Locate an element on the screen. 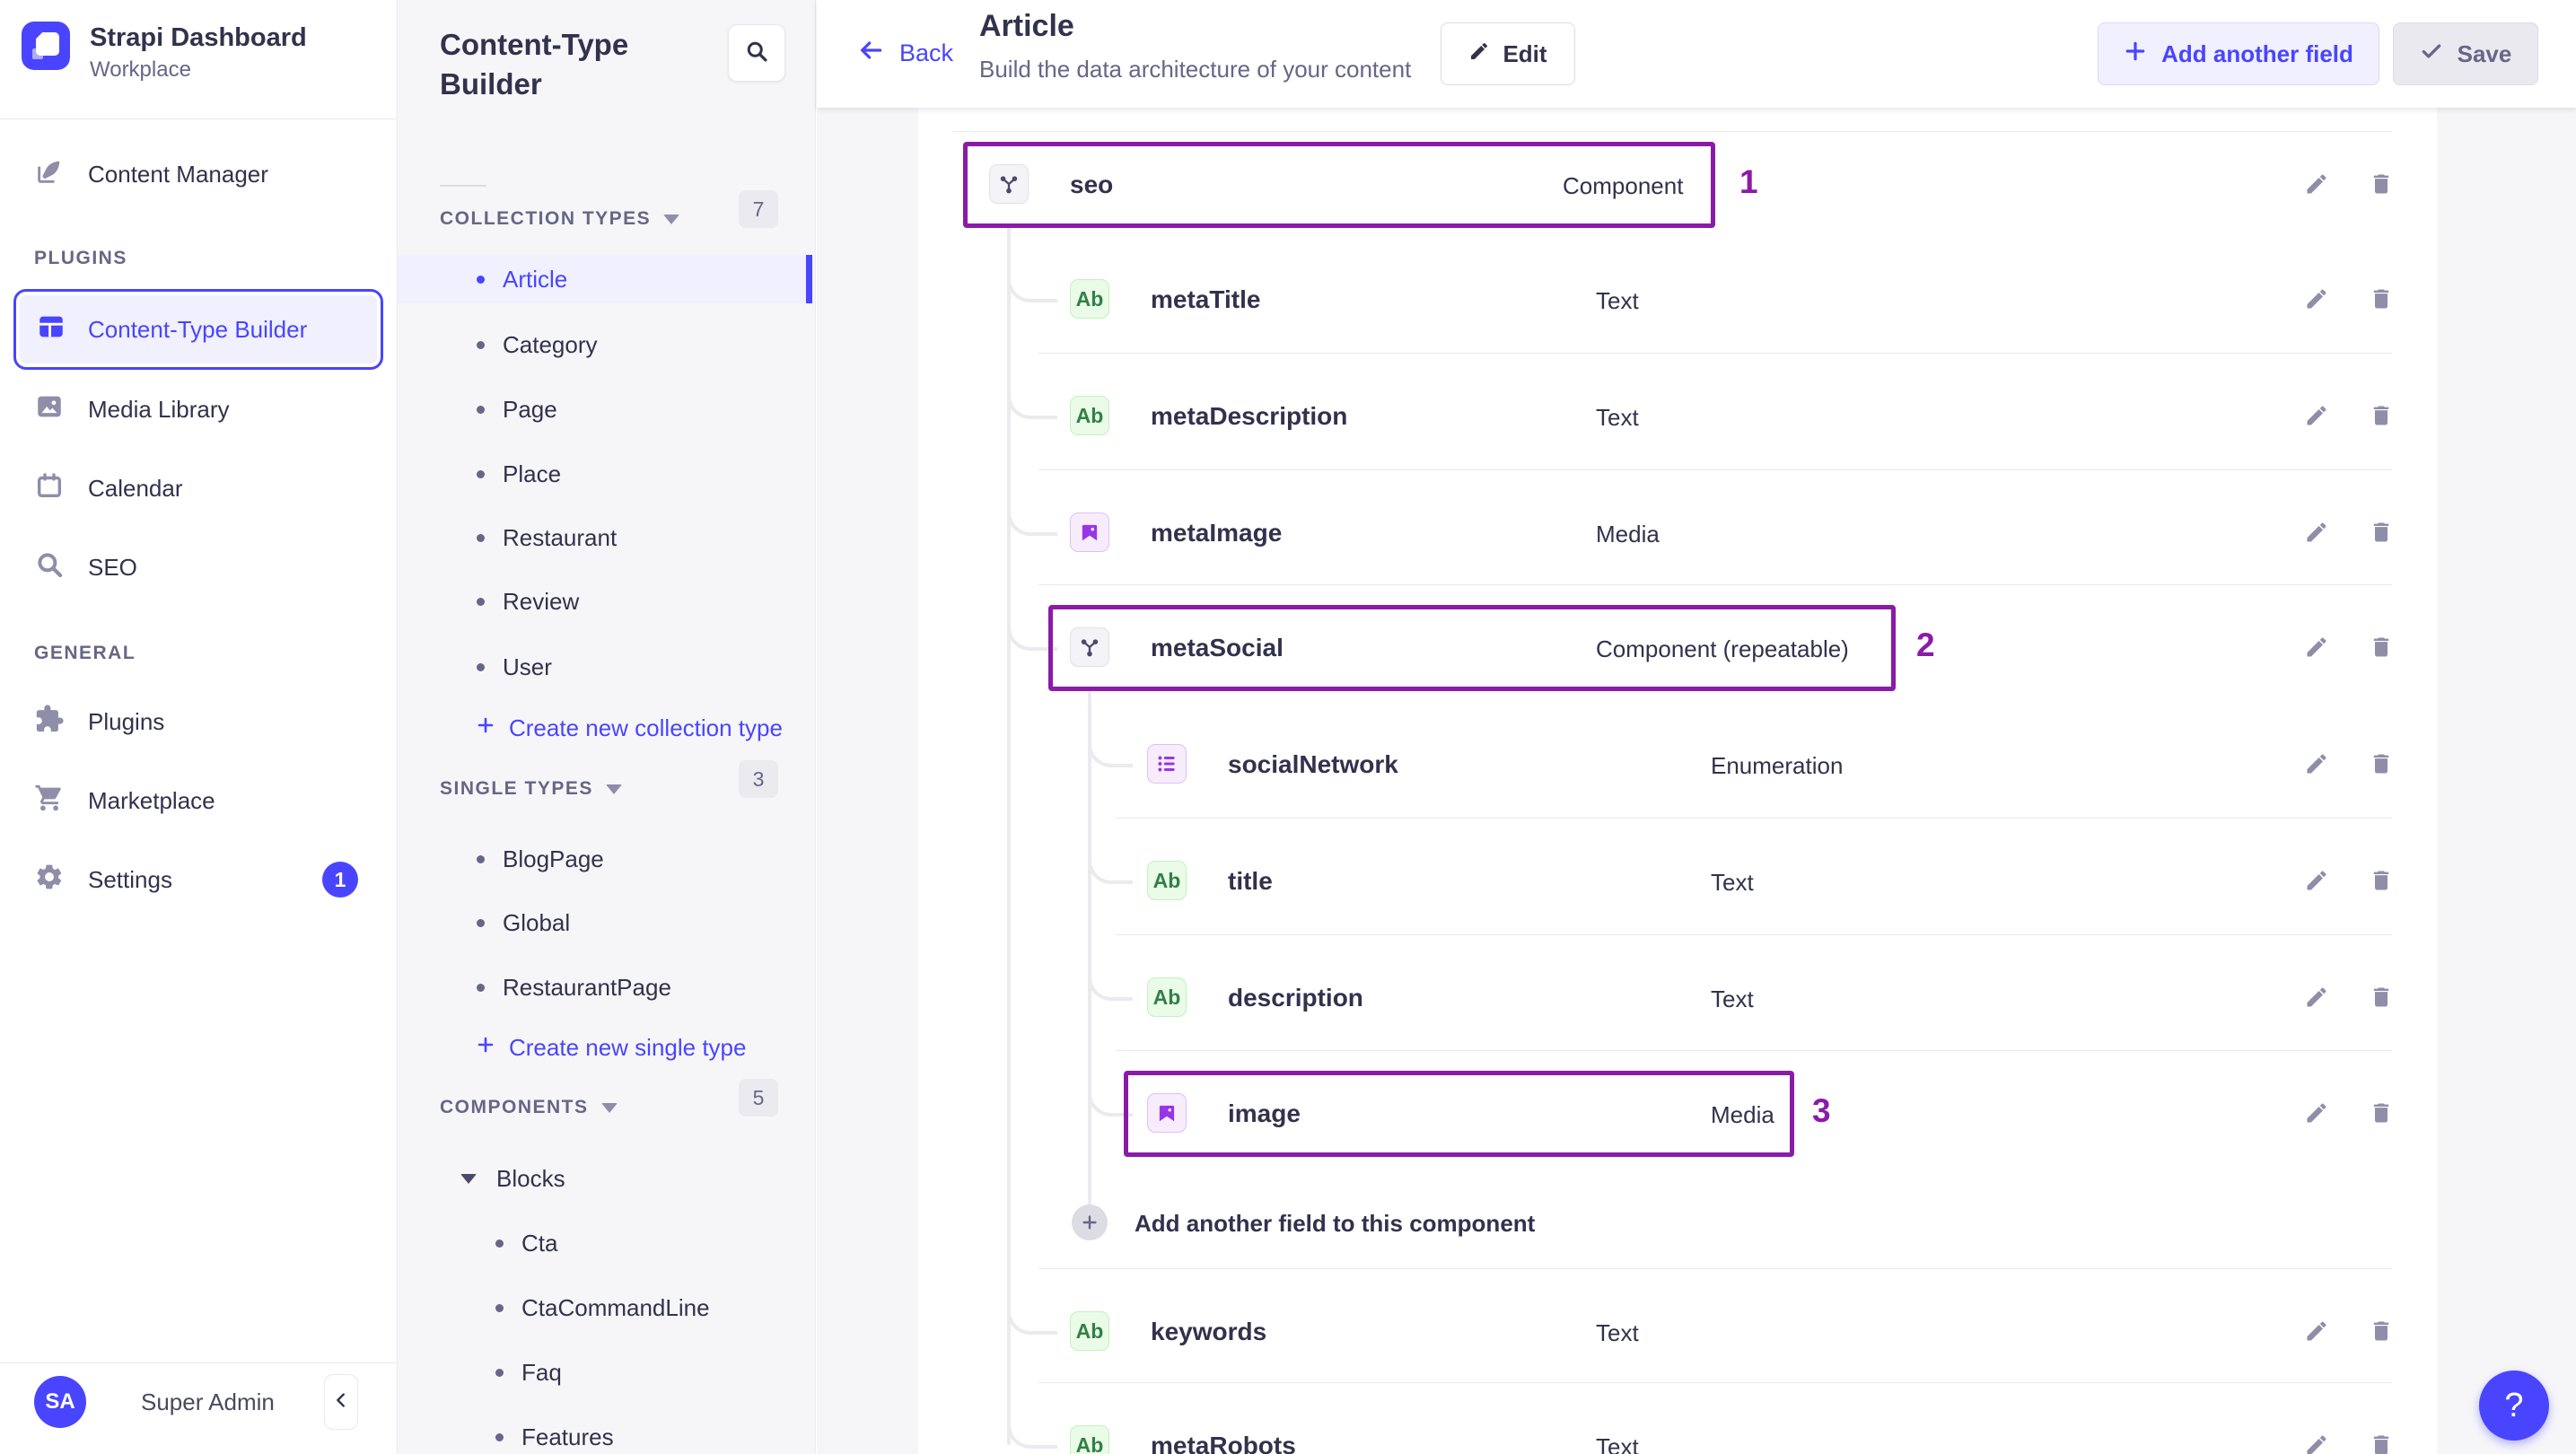  subnav-item-page: Page is located at coordinates (605, 409).